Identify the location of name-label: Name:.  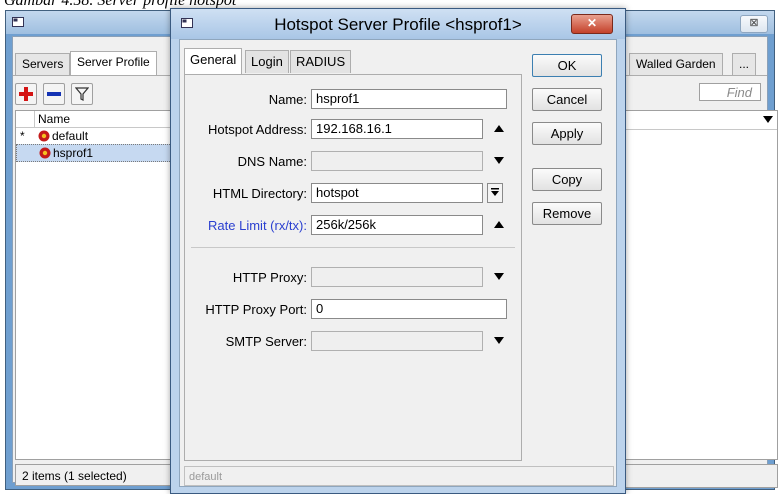
(287, 99).